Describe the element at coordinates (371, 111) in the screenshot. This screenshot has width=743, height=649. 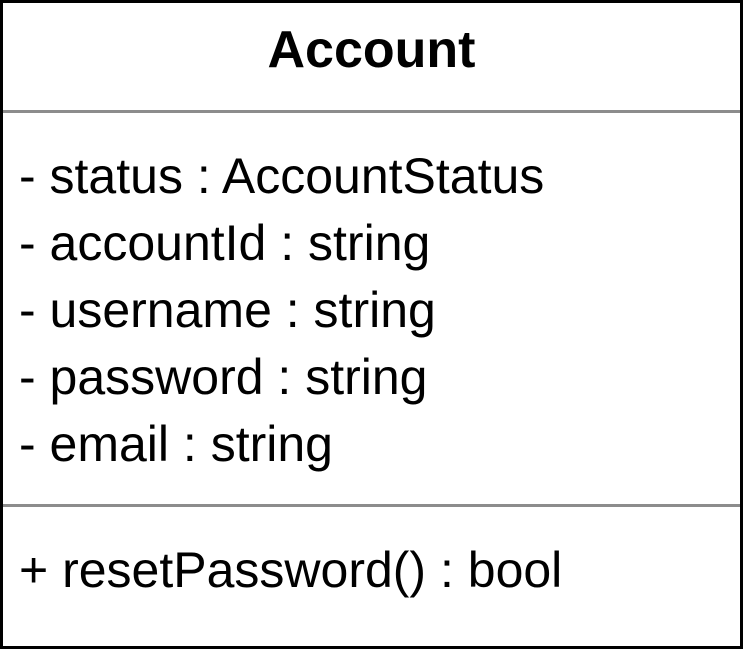
I see `compartment-divider-attributes` at that location.